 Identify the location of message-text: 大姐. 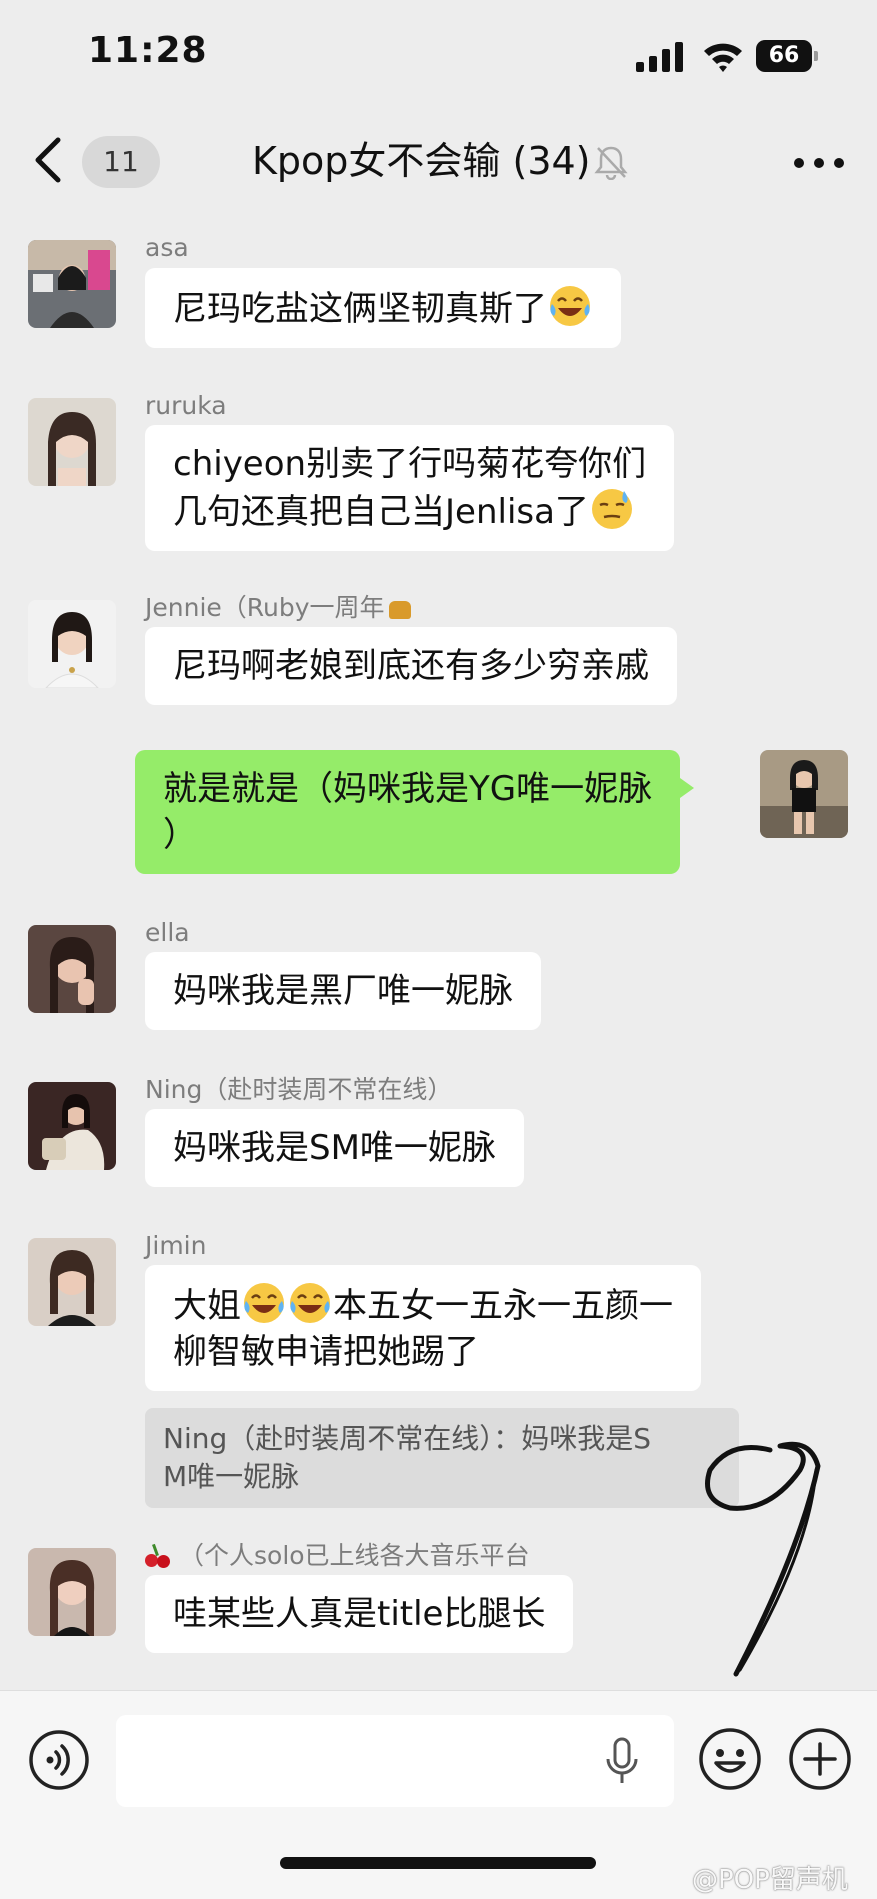
(207, 1306).